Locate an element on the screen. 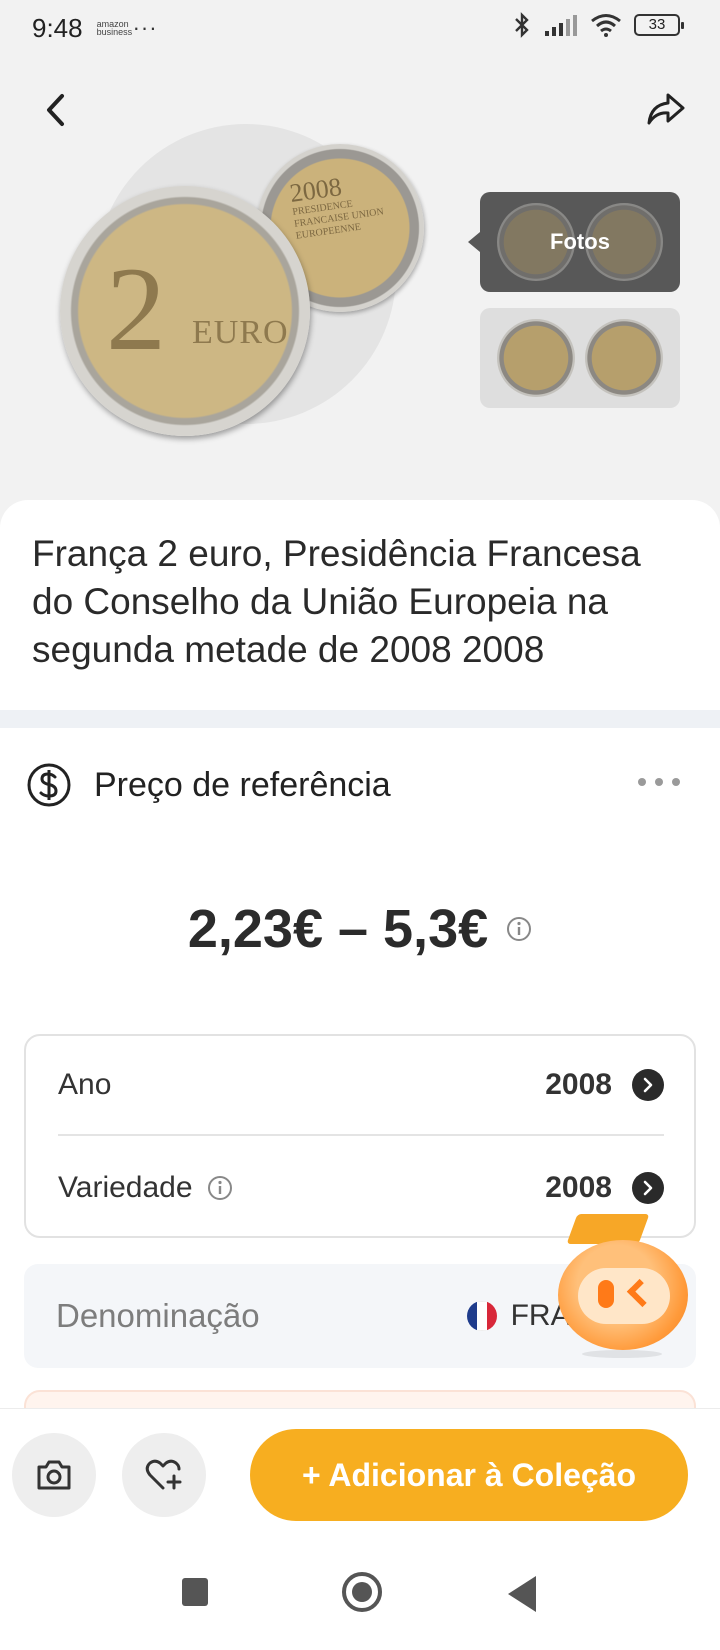 This screenshot has height=1650, width=720. share-icon is located at coordinates (666, 109).